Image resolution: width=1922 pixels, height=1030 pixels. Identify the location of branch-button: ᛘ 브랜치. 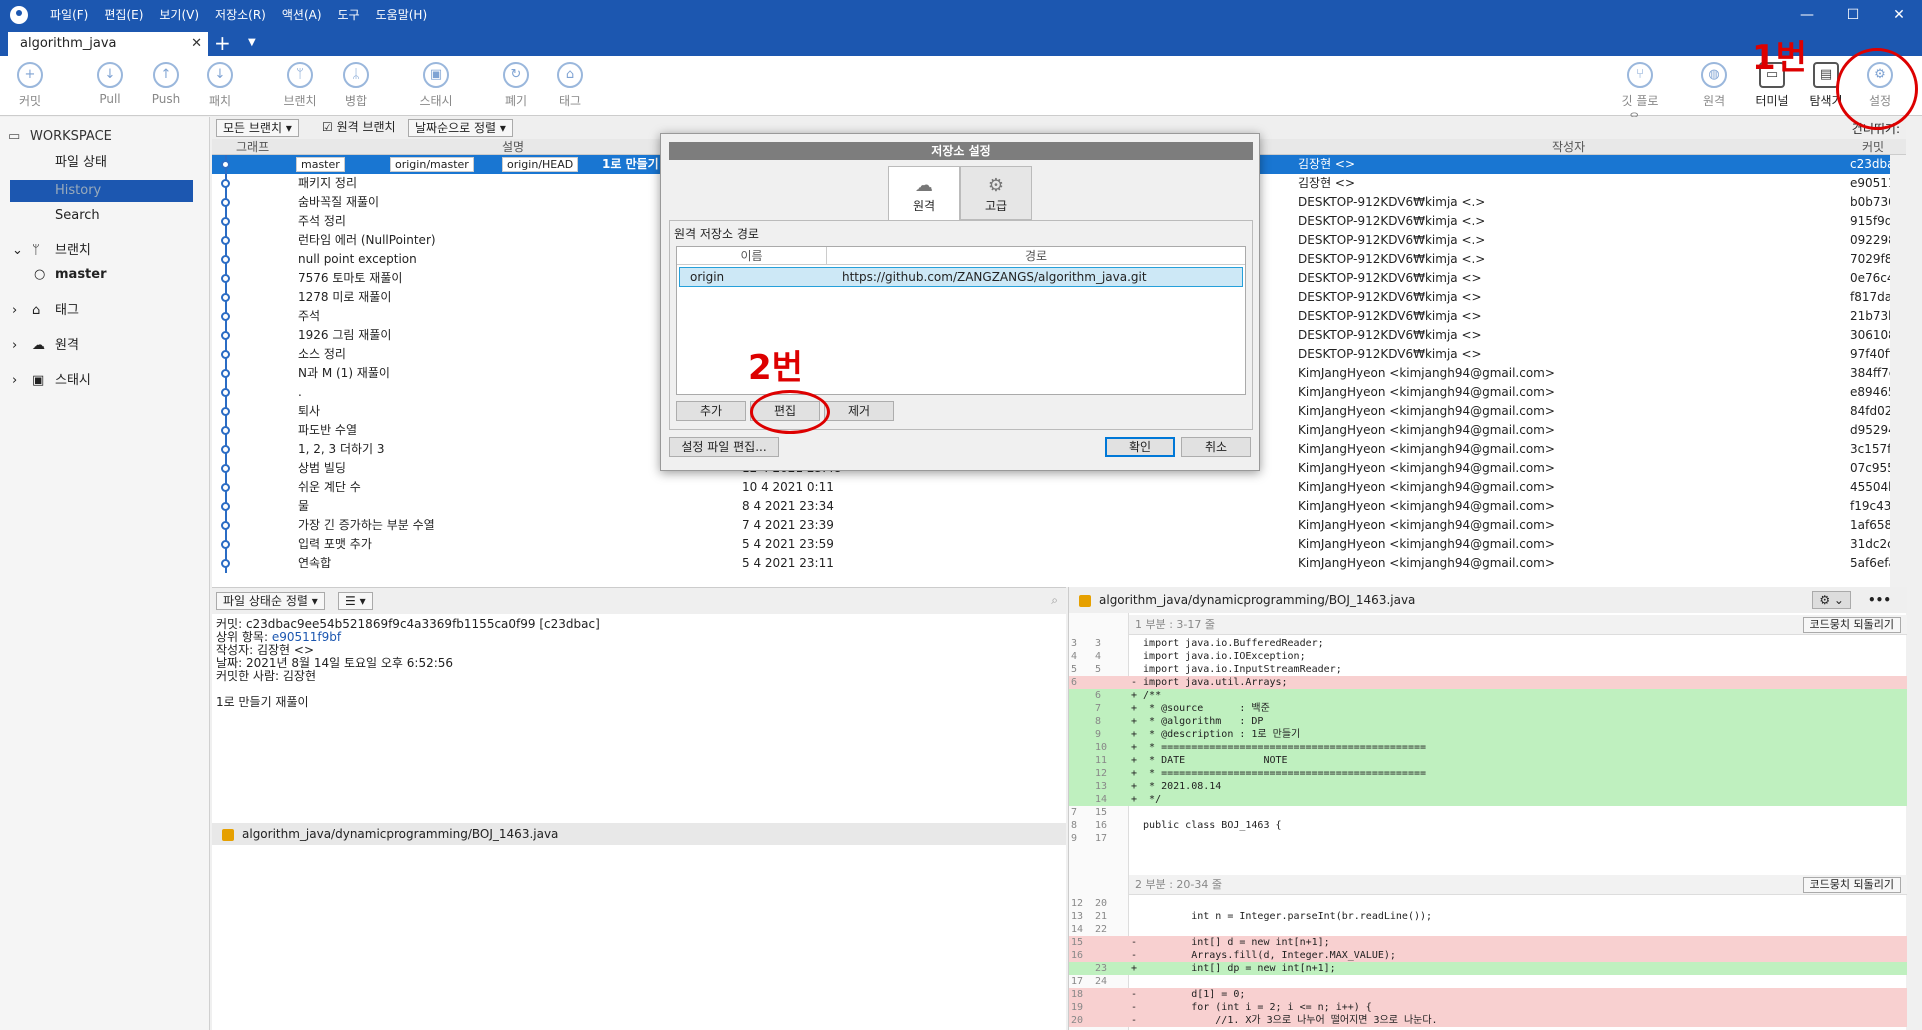
(300, 85).